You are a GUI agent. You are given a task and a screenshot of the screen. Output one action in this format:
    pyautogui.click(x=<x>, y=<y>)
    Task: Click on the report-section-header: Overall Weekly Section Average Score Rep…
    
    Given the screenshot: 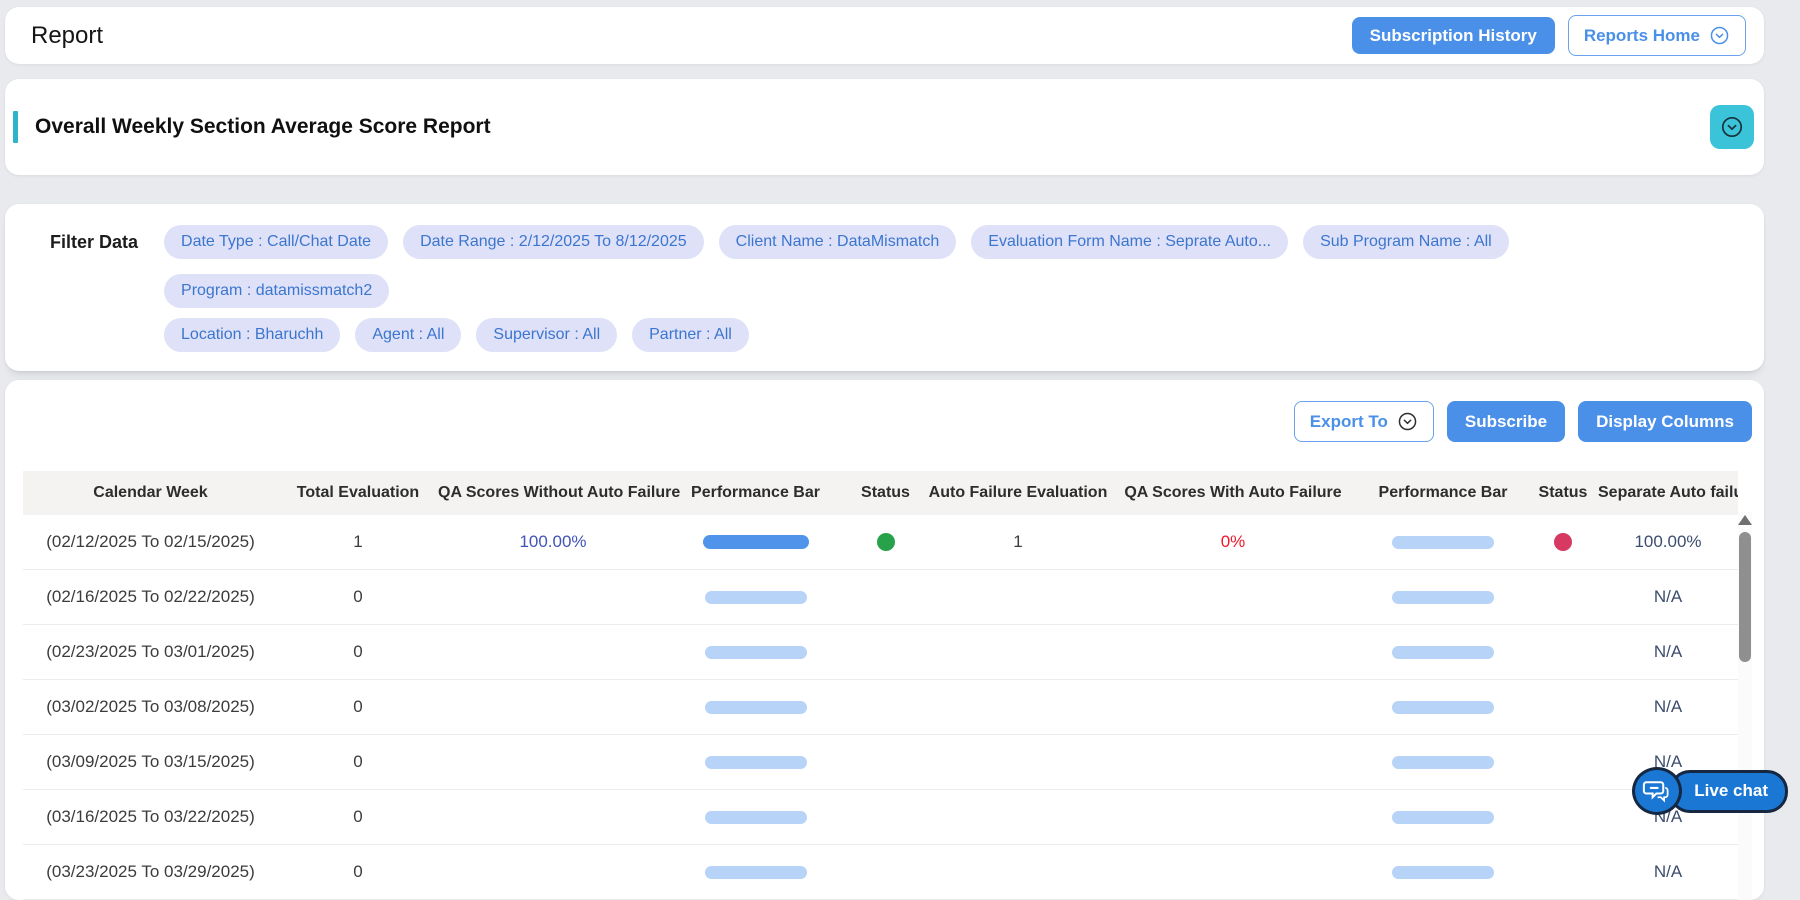 What is the action you would take?
    pyautogui.click(x=884, y=127)
    